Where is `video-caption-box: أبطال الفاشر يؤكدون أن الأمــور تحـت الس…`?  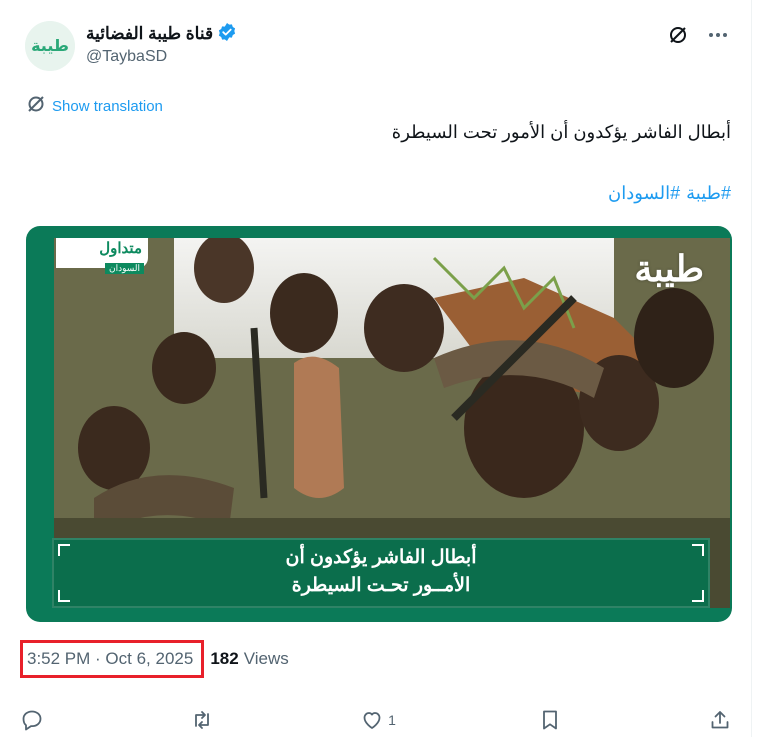
video-caption-box: أبطال الفاشر يؤكدون أن الأمــور تحـت الس… is located at coordinates (381, 573).